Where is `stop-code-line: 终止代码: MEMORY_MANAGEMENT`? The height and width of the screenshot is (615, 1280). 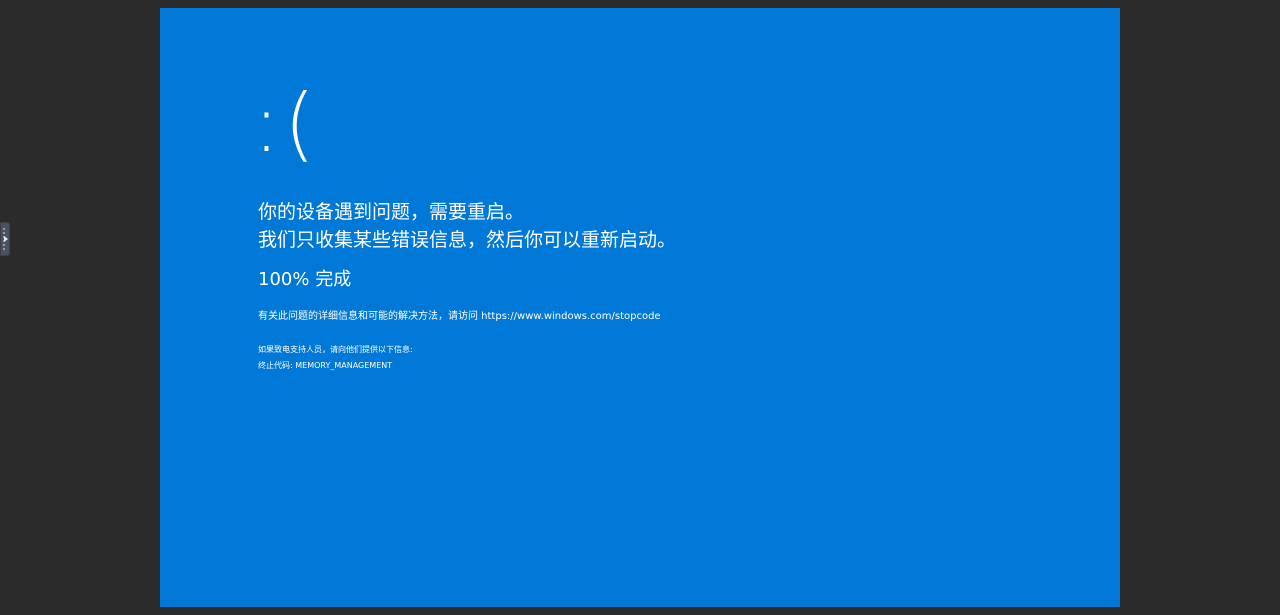 stop-code-line: 终止代码: MEMORY_MANAGEMENT is located at coordinates (335, 366).